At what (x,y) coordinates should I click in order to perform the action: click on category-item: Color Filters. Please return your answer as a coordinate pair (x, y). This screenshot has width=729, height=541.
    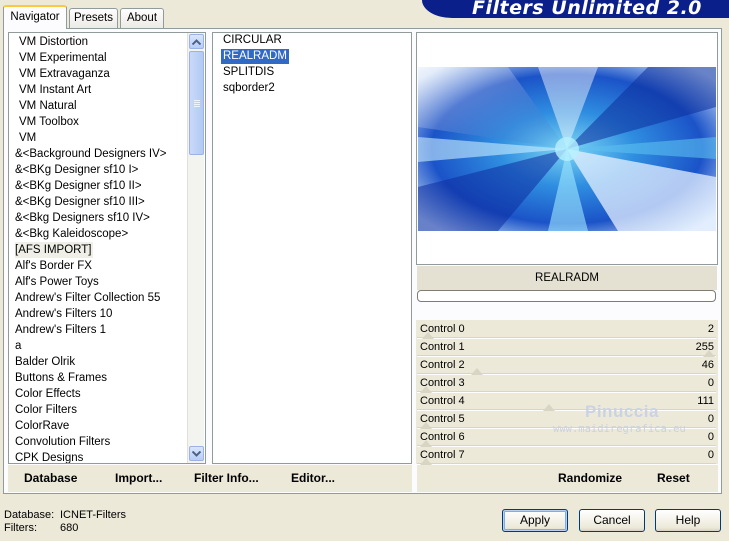
    Looking at the image, I should click on (46, 410).